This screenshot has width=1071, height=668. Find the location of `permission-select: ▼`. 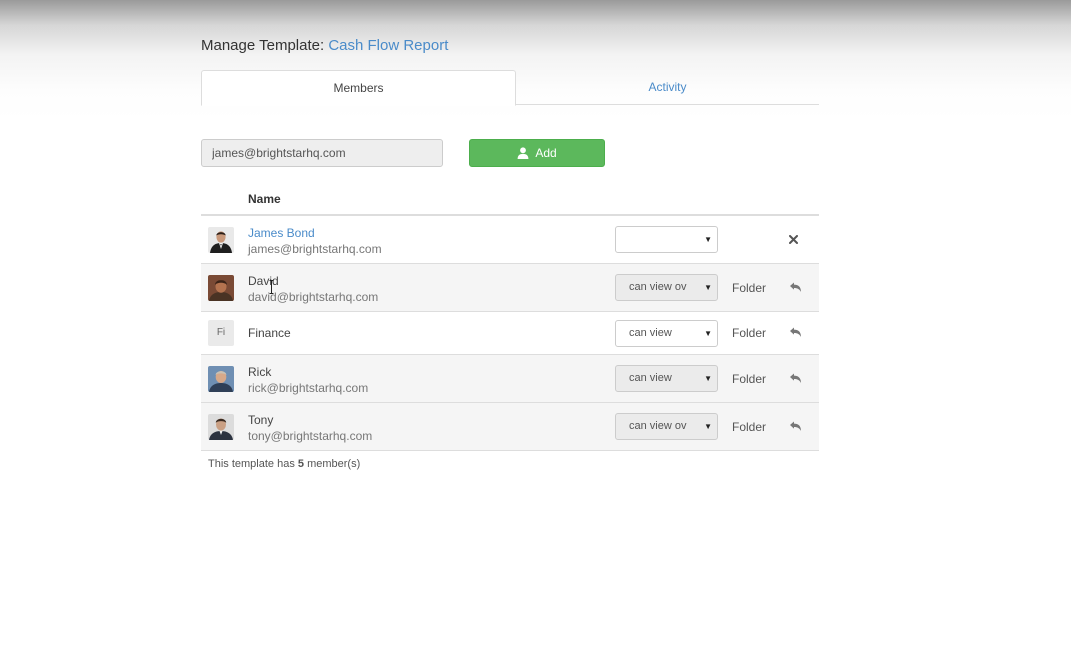

permission-select: ▼ is located at coordinates (666, 239).